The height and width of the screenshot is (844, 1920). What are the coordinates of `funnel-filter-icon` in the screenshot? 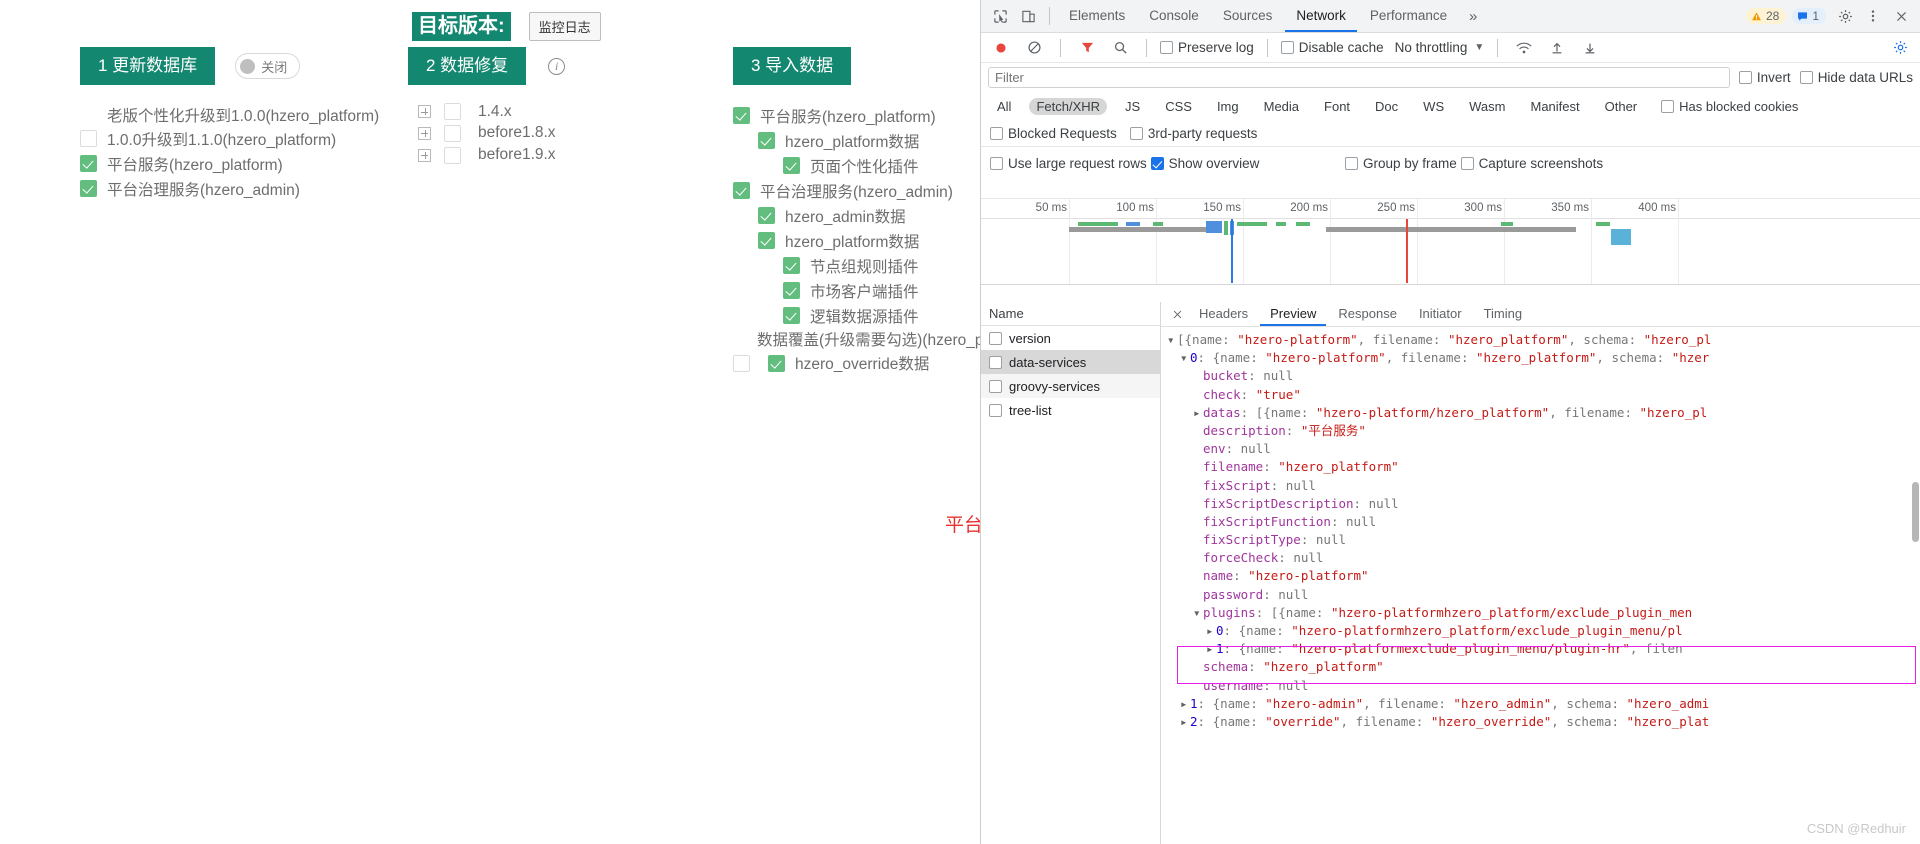 It's located at (1087, 48).